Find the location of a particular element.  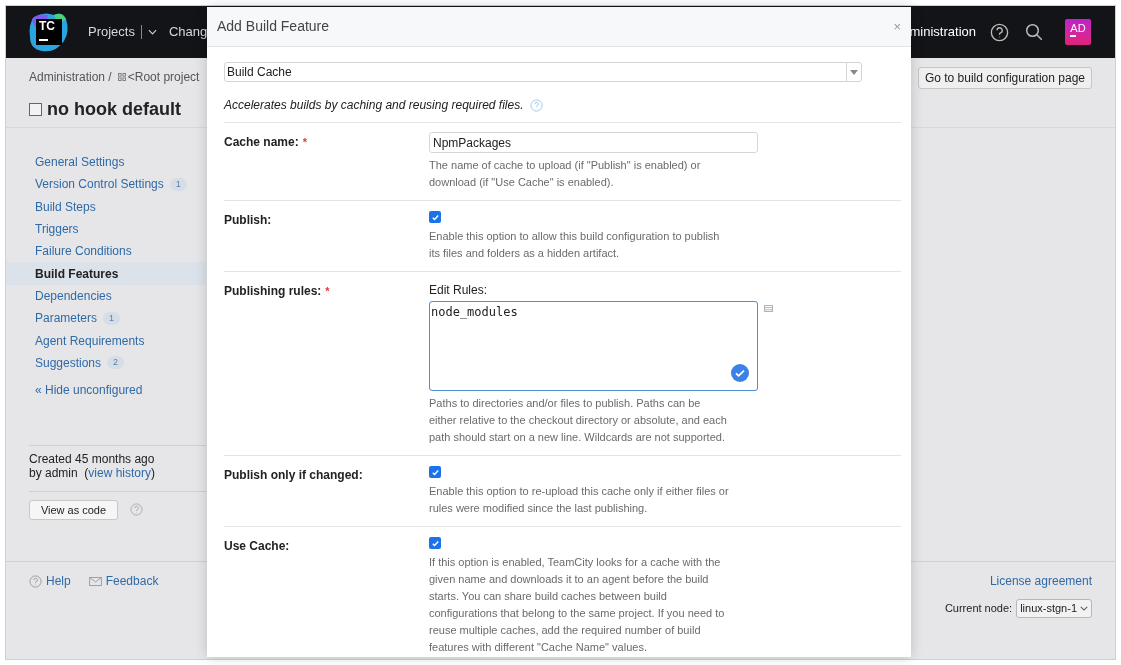

breadcrumb-link: Administration / is located at coordinates (70, 77).